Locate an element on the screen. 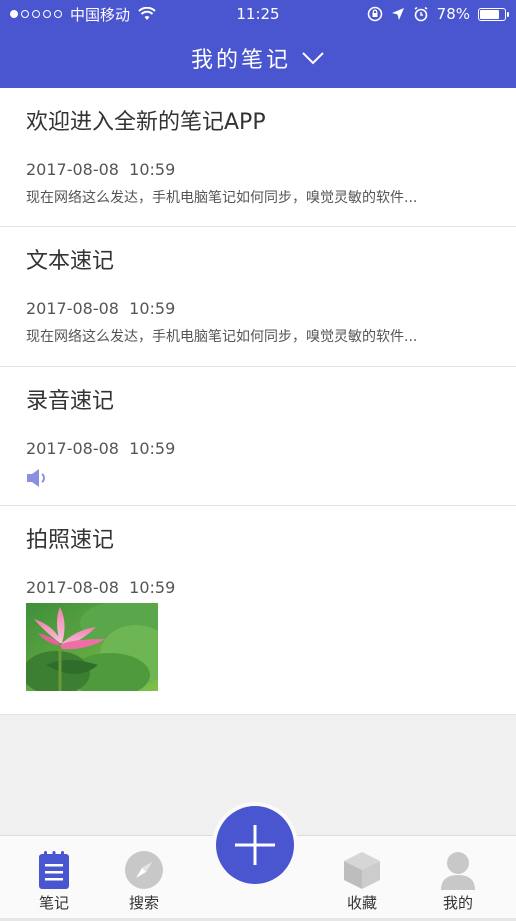 Image resolution: width=516 pixels, height=921 pixels. plus-icon is located at coordinates (255, 845).